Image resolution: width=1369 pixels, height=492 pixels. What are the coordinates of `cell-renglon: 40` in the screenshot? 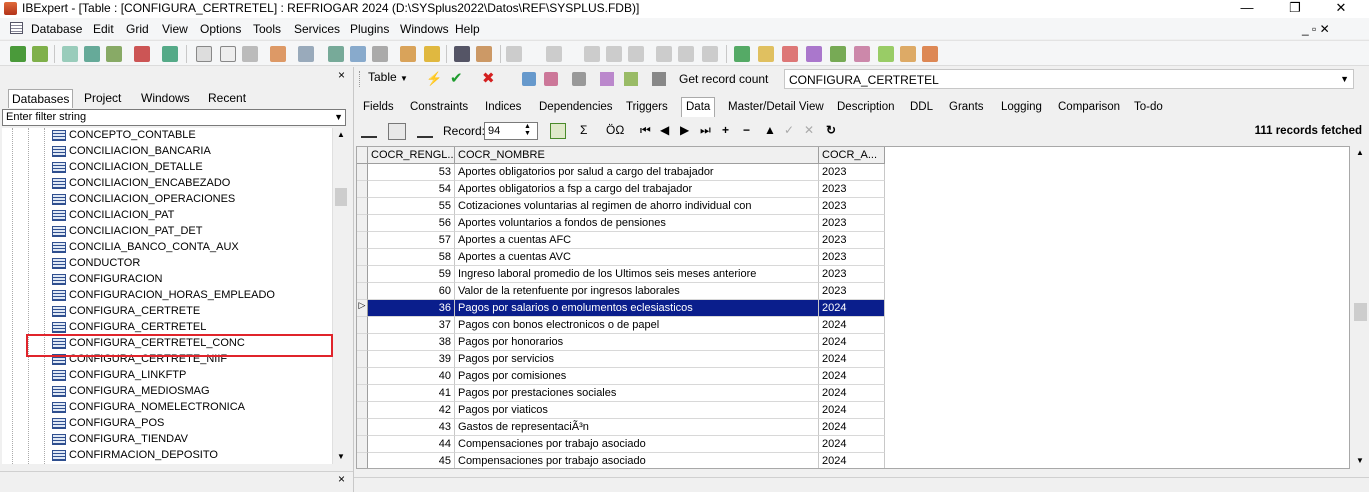 It's located at (411, 376).